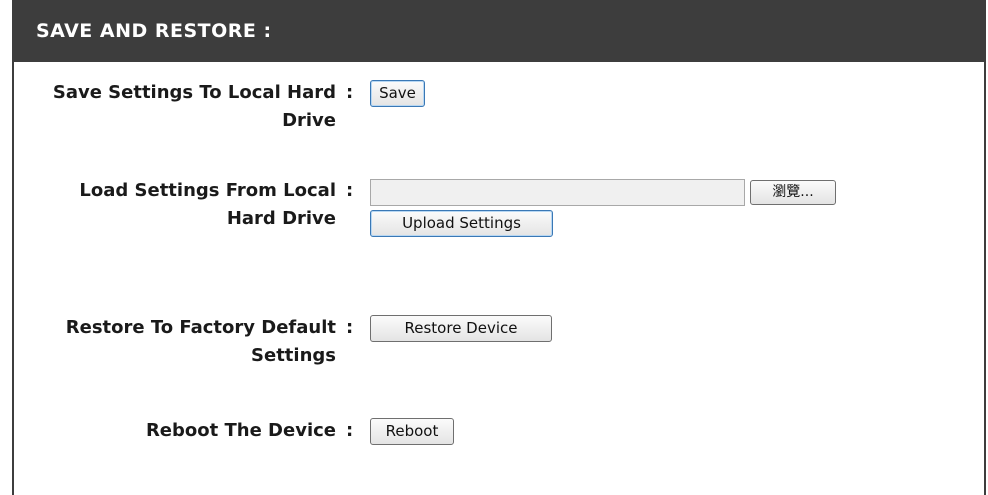 Image resolution: width=988 pixels, height=495 pixels. What do you see at coordinates (293, 355) in the screenshot?
I see `restore-defaults-label-line2: Settings` at bounding box center [293, 355].